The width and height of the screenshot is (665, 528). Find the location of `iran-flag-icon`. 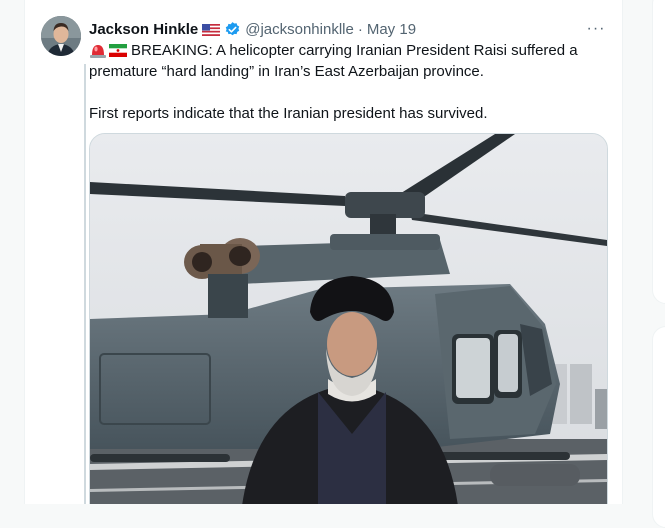

iran-flag-icon is located at coordinates (118, 49).